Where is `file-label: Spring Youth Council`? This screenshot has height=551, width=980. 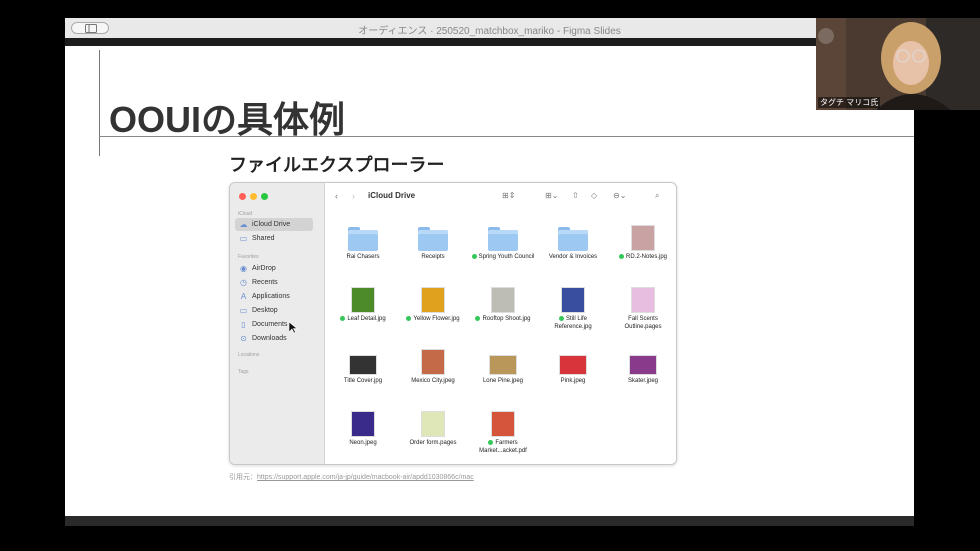
file-label: Spring Youth Council is located at coordinates (503, 258).